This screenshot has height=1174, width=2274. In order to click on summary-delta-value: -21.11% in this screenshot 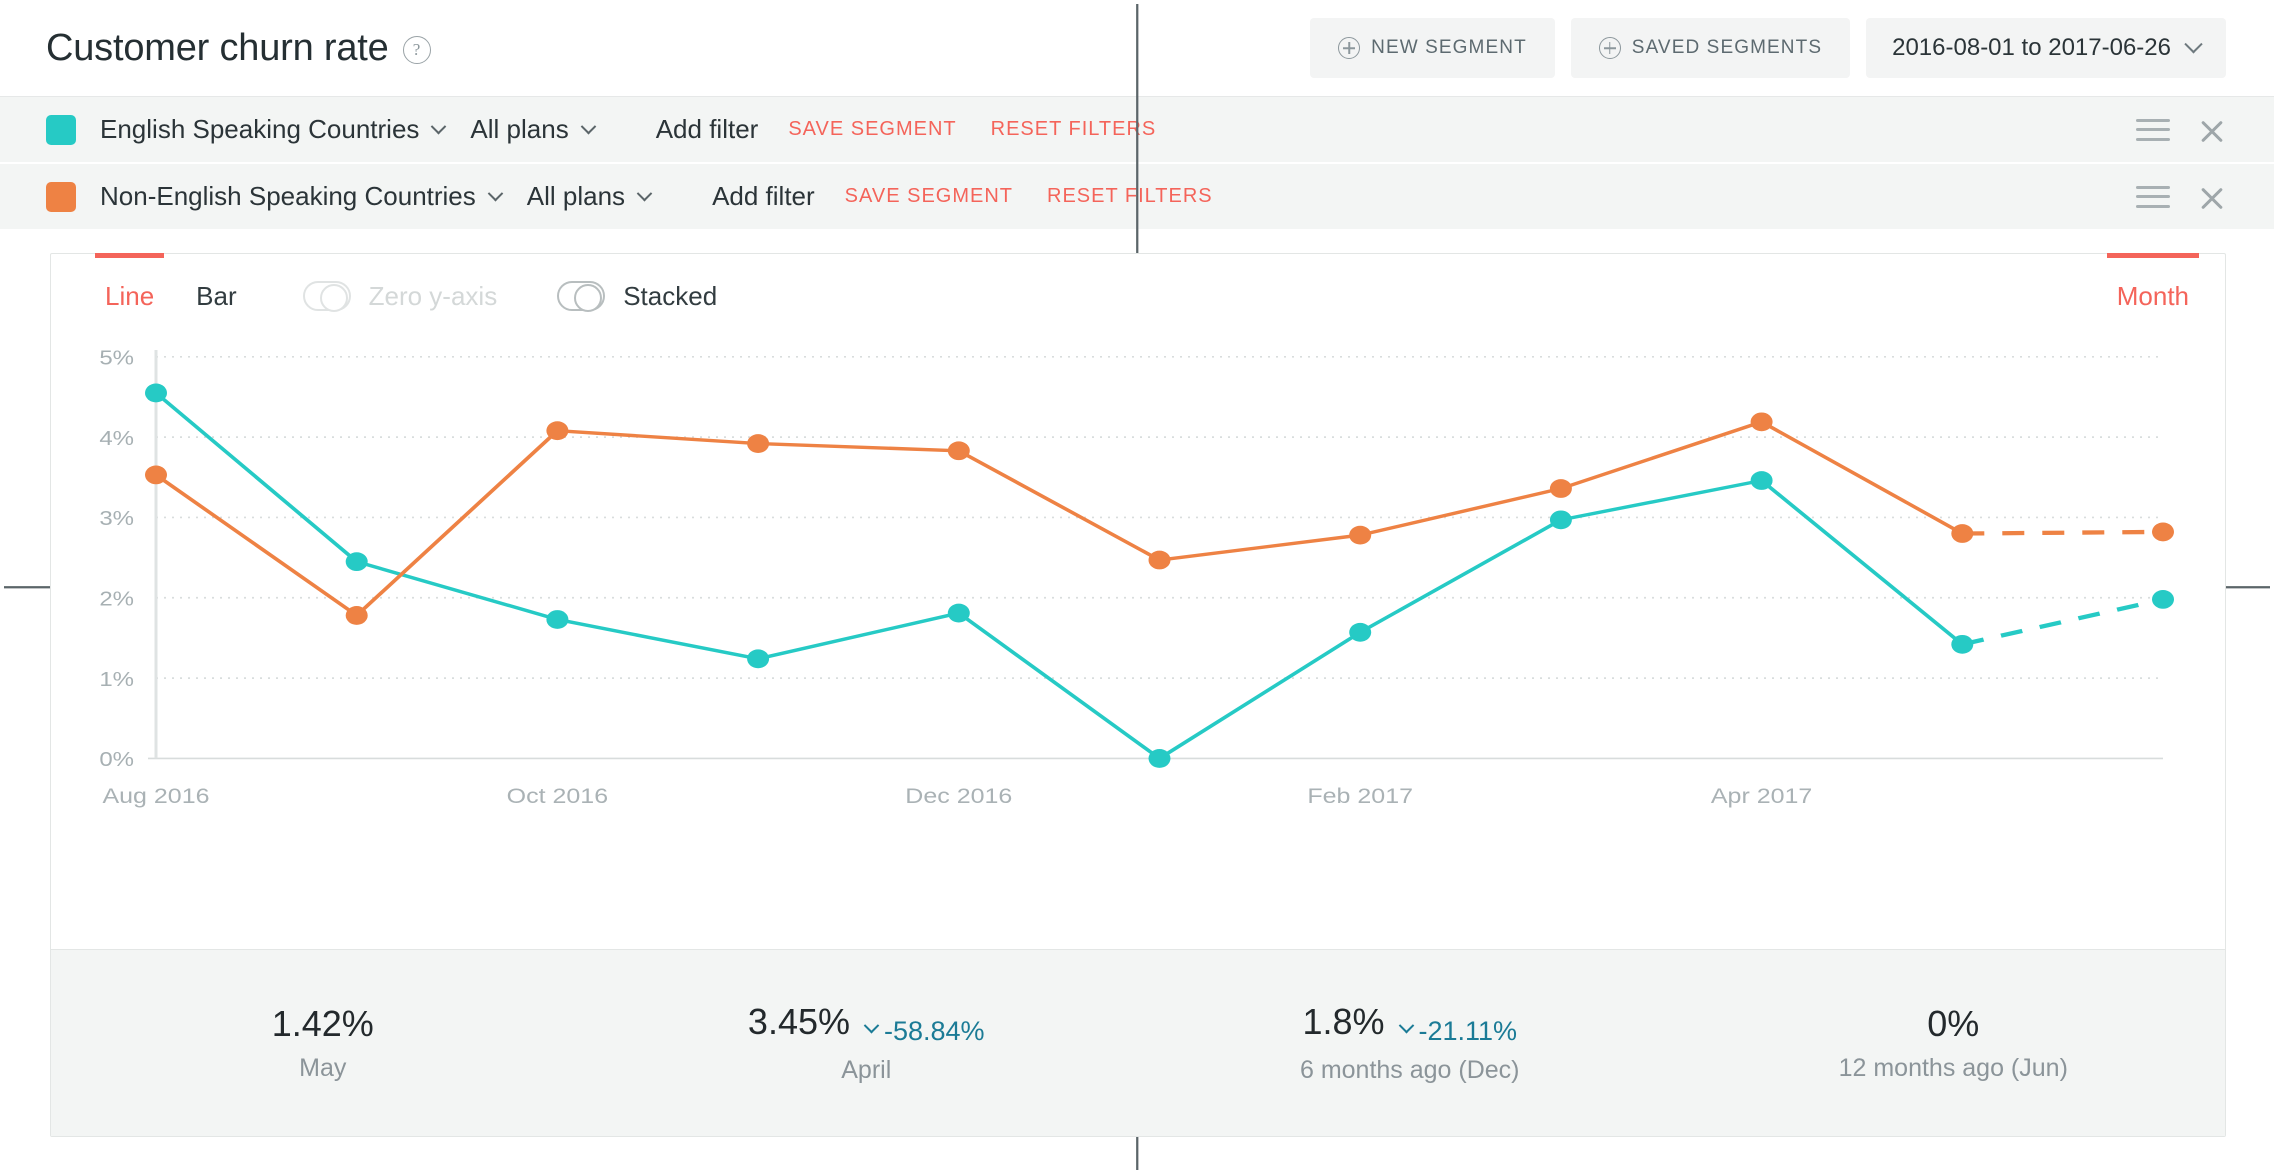, I will do `click(1468, 1030)`.